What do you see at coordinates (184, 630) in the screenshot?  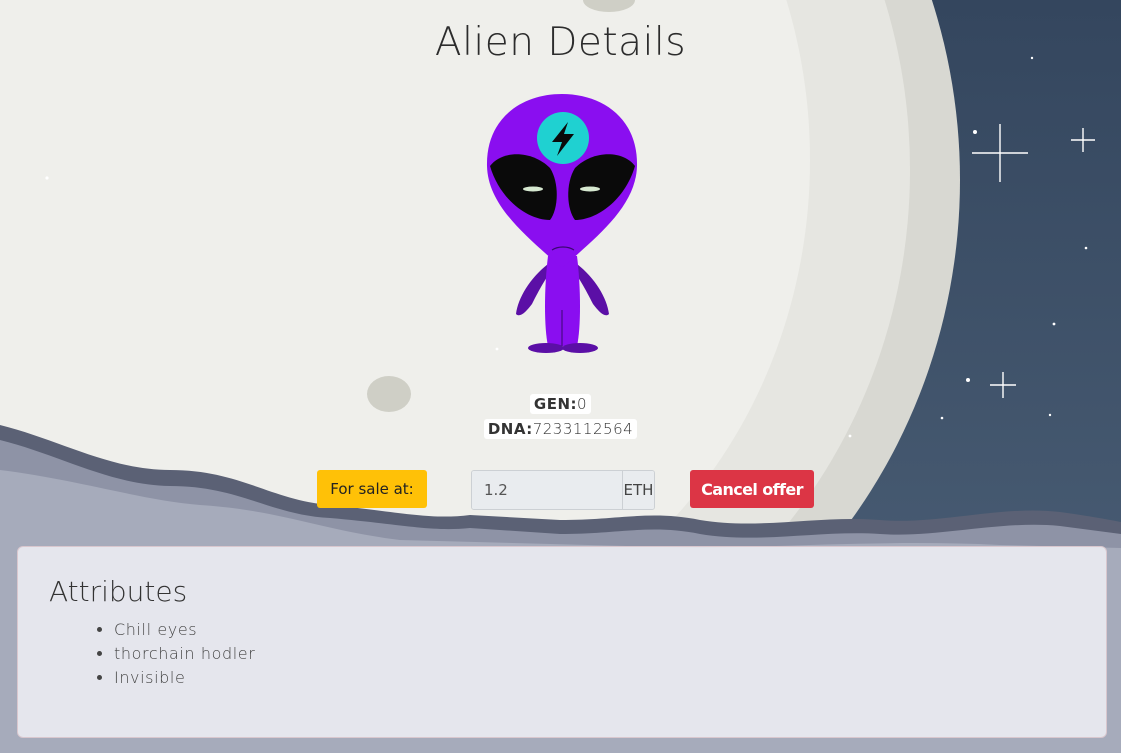 I see `attribute-item: Chill eyes` at bounding box center [184, 630].